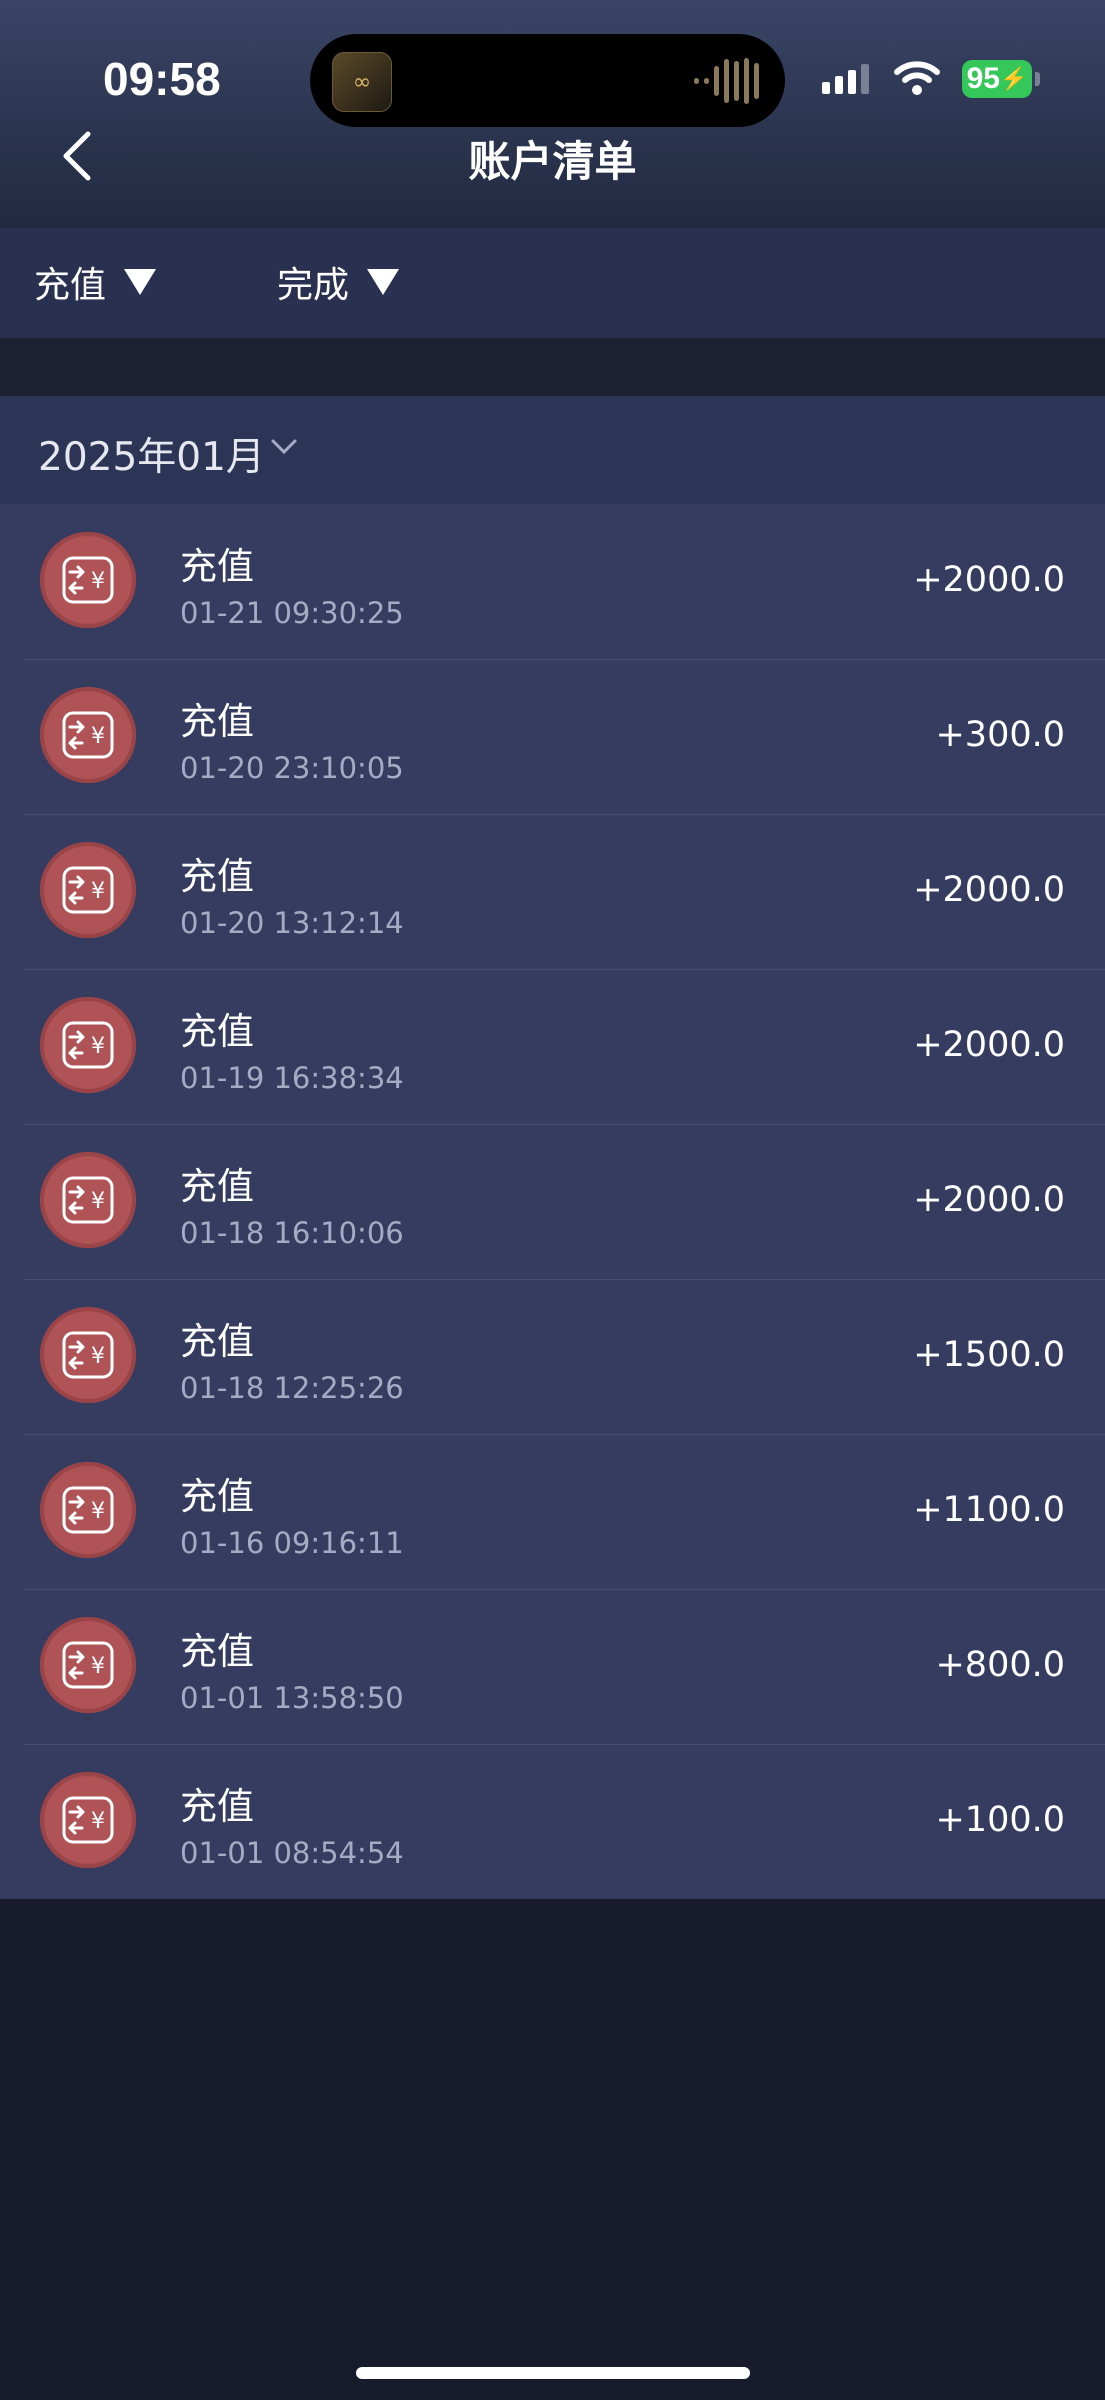 The width and height of the screenshot is (1105, 2400). Describe the element at coordinates (1037, 79) in the screenshot. I see `battery-tip` at that location.